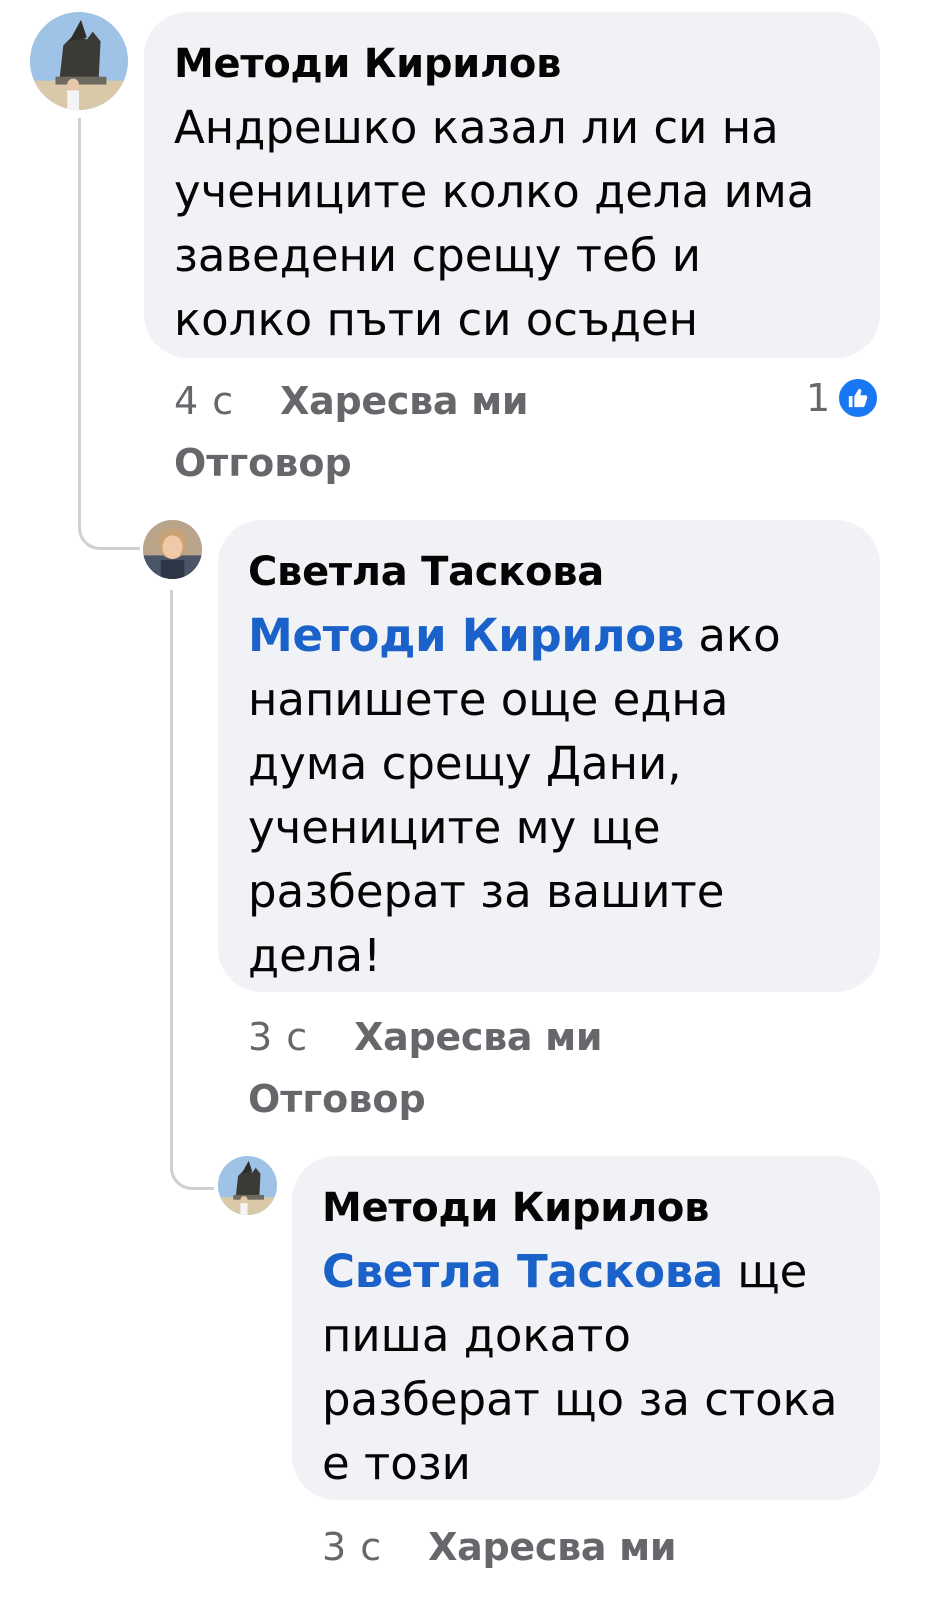  I want to click on mention-link: Светла Таскова, so click(522, 1271).